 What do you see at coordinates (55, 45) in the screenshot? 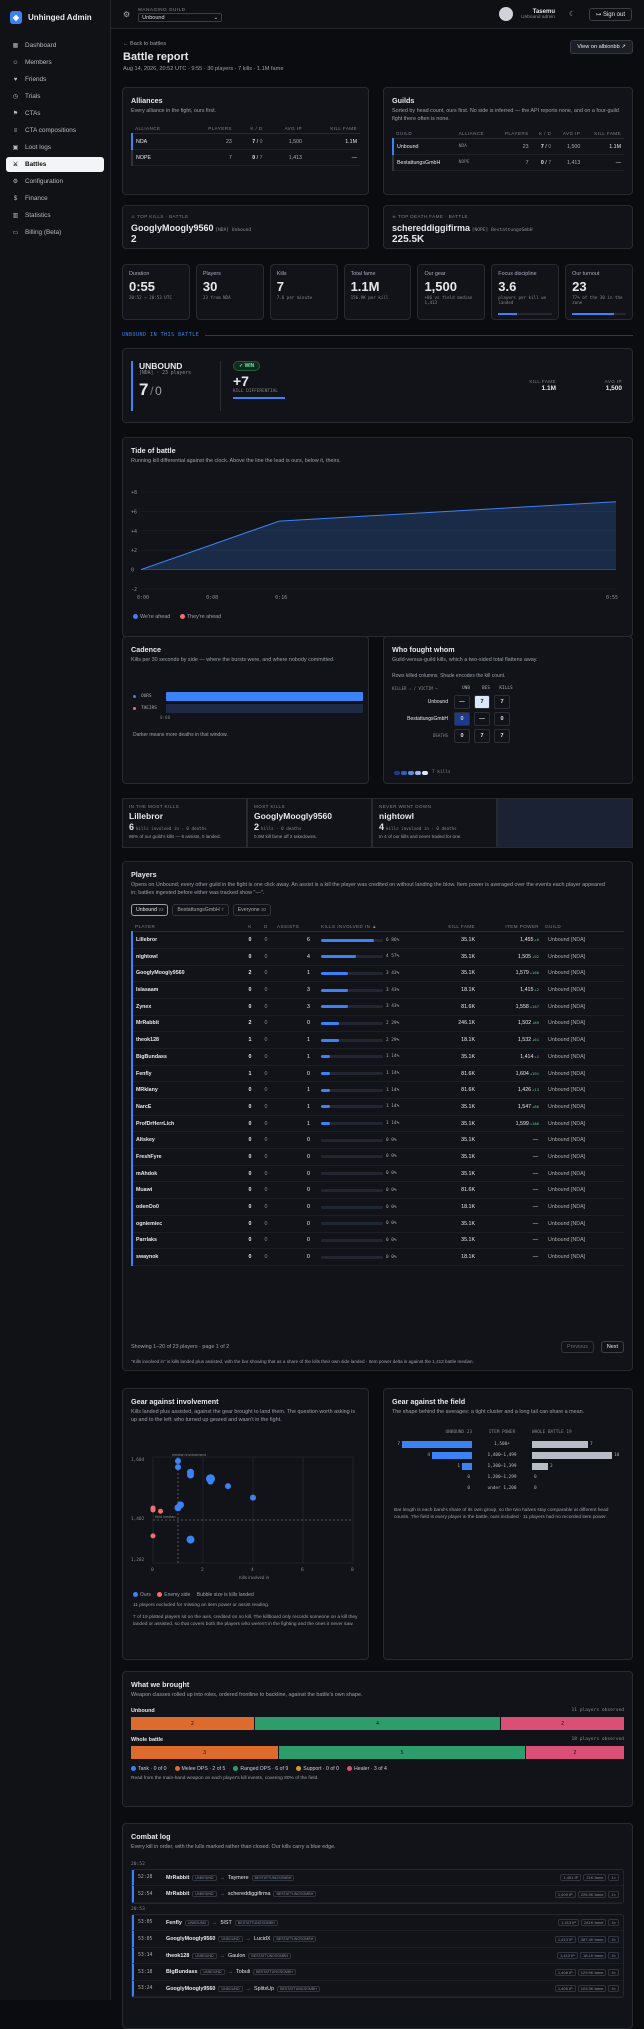
I see `sidebar-item-dashboard: ▦ Dashboard` at bounding box center [55, 45].